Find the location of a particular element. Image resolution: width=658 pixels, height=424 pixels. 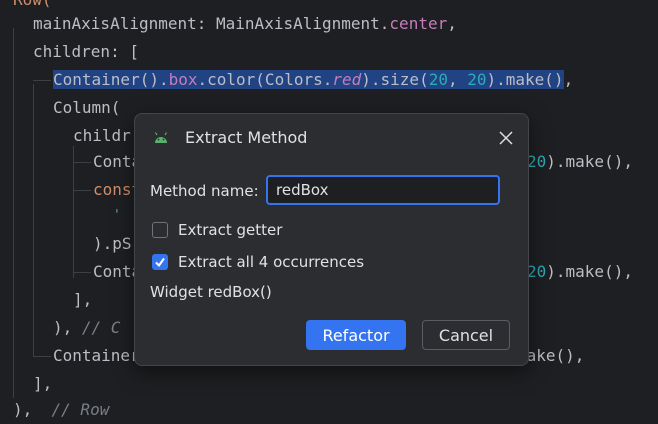

code-token: children: [ is located at coordinates (86, 51).